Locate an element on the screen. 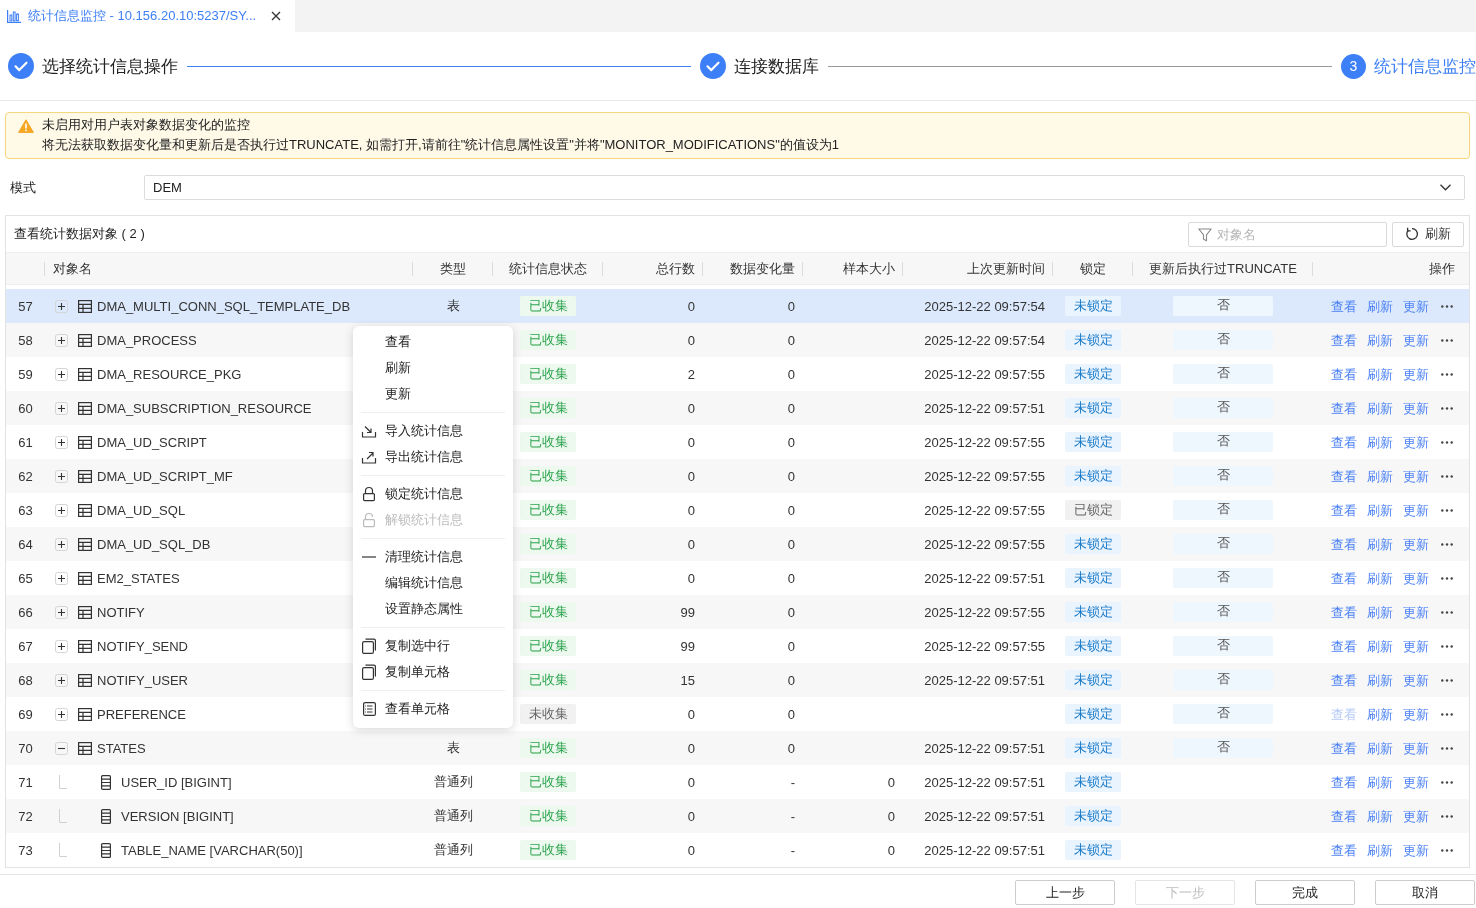  mode-select: DEM is located at coordinates (804, 187).